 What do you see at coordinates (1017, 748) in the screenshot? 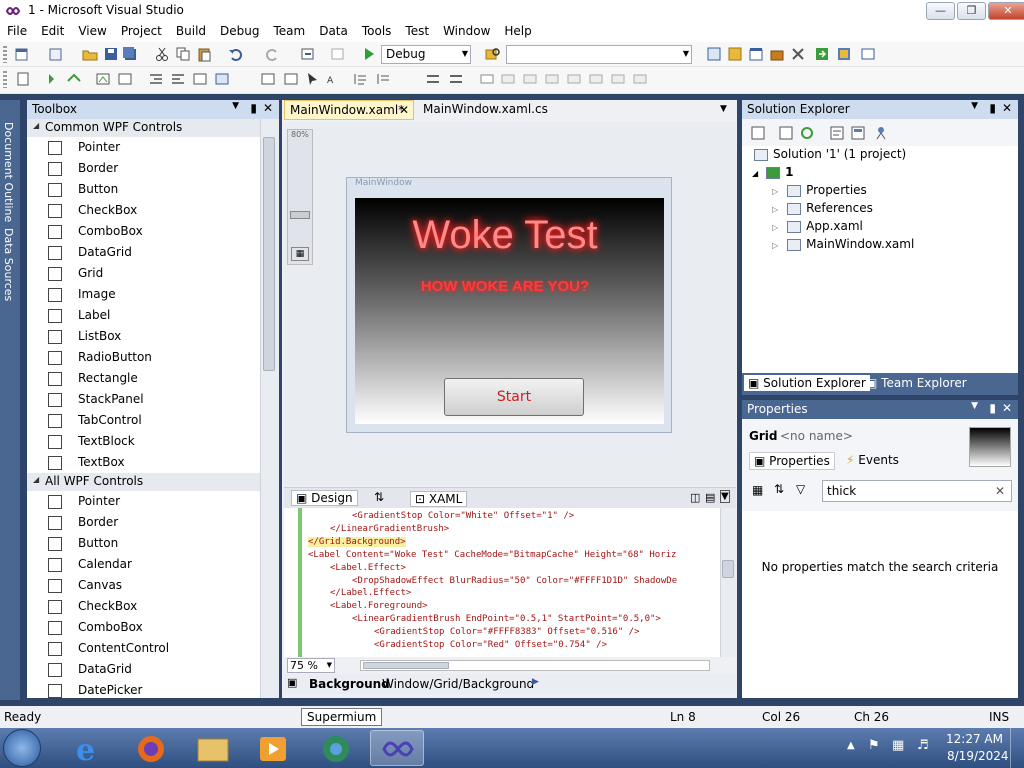
I see `show-desktop-button` at bounding box center [1017, 748].